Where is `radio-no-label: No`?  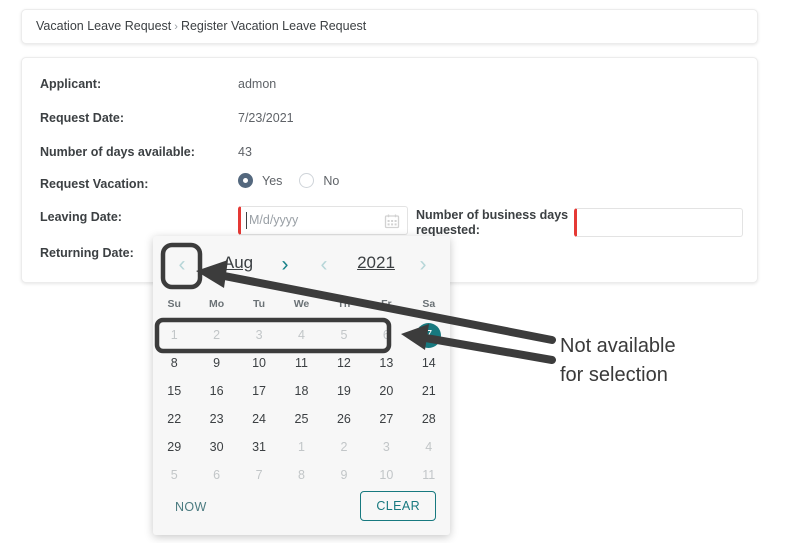 radio-no-label: No is located at coordinates (331, 181).